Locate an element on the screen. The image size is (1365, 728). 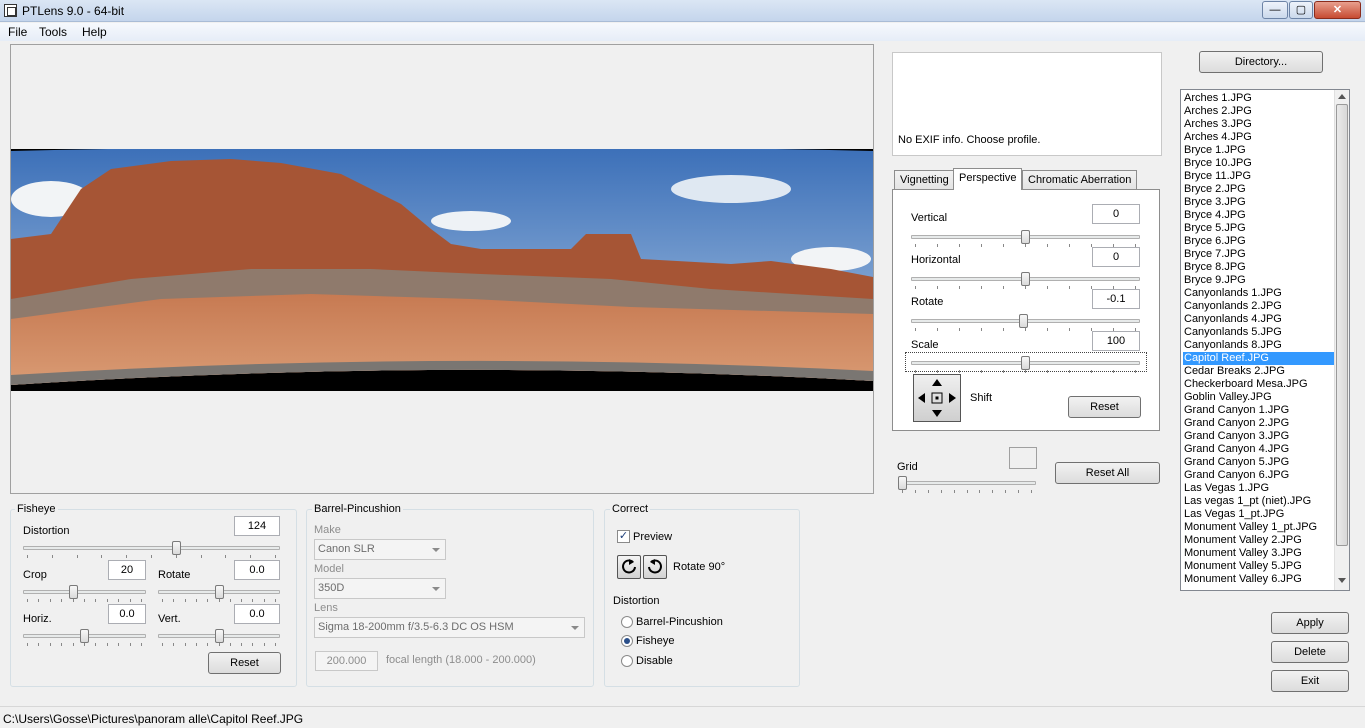
file-list-item: Bryce 5.JPG is located at coordinates (1258, 228).